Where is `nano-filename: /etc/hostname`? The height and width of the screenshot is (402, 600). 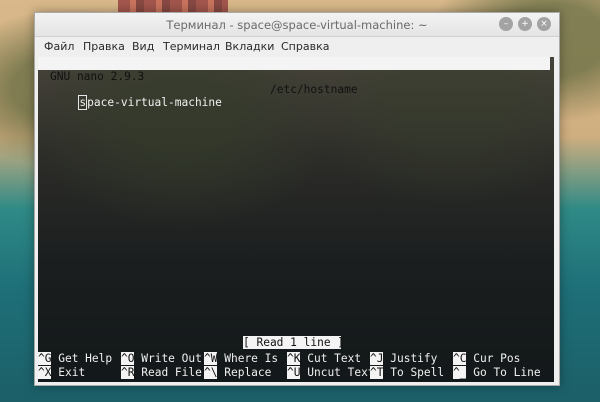 nano-filename: /etc/hostname is located at coordinates (314, 89).